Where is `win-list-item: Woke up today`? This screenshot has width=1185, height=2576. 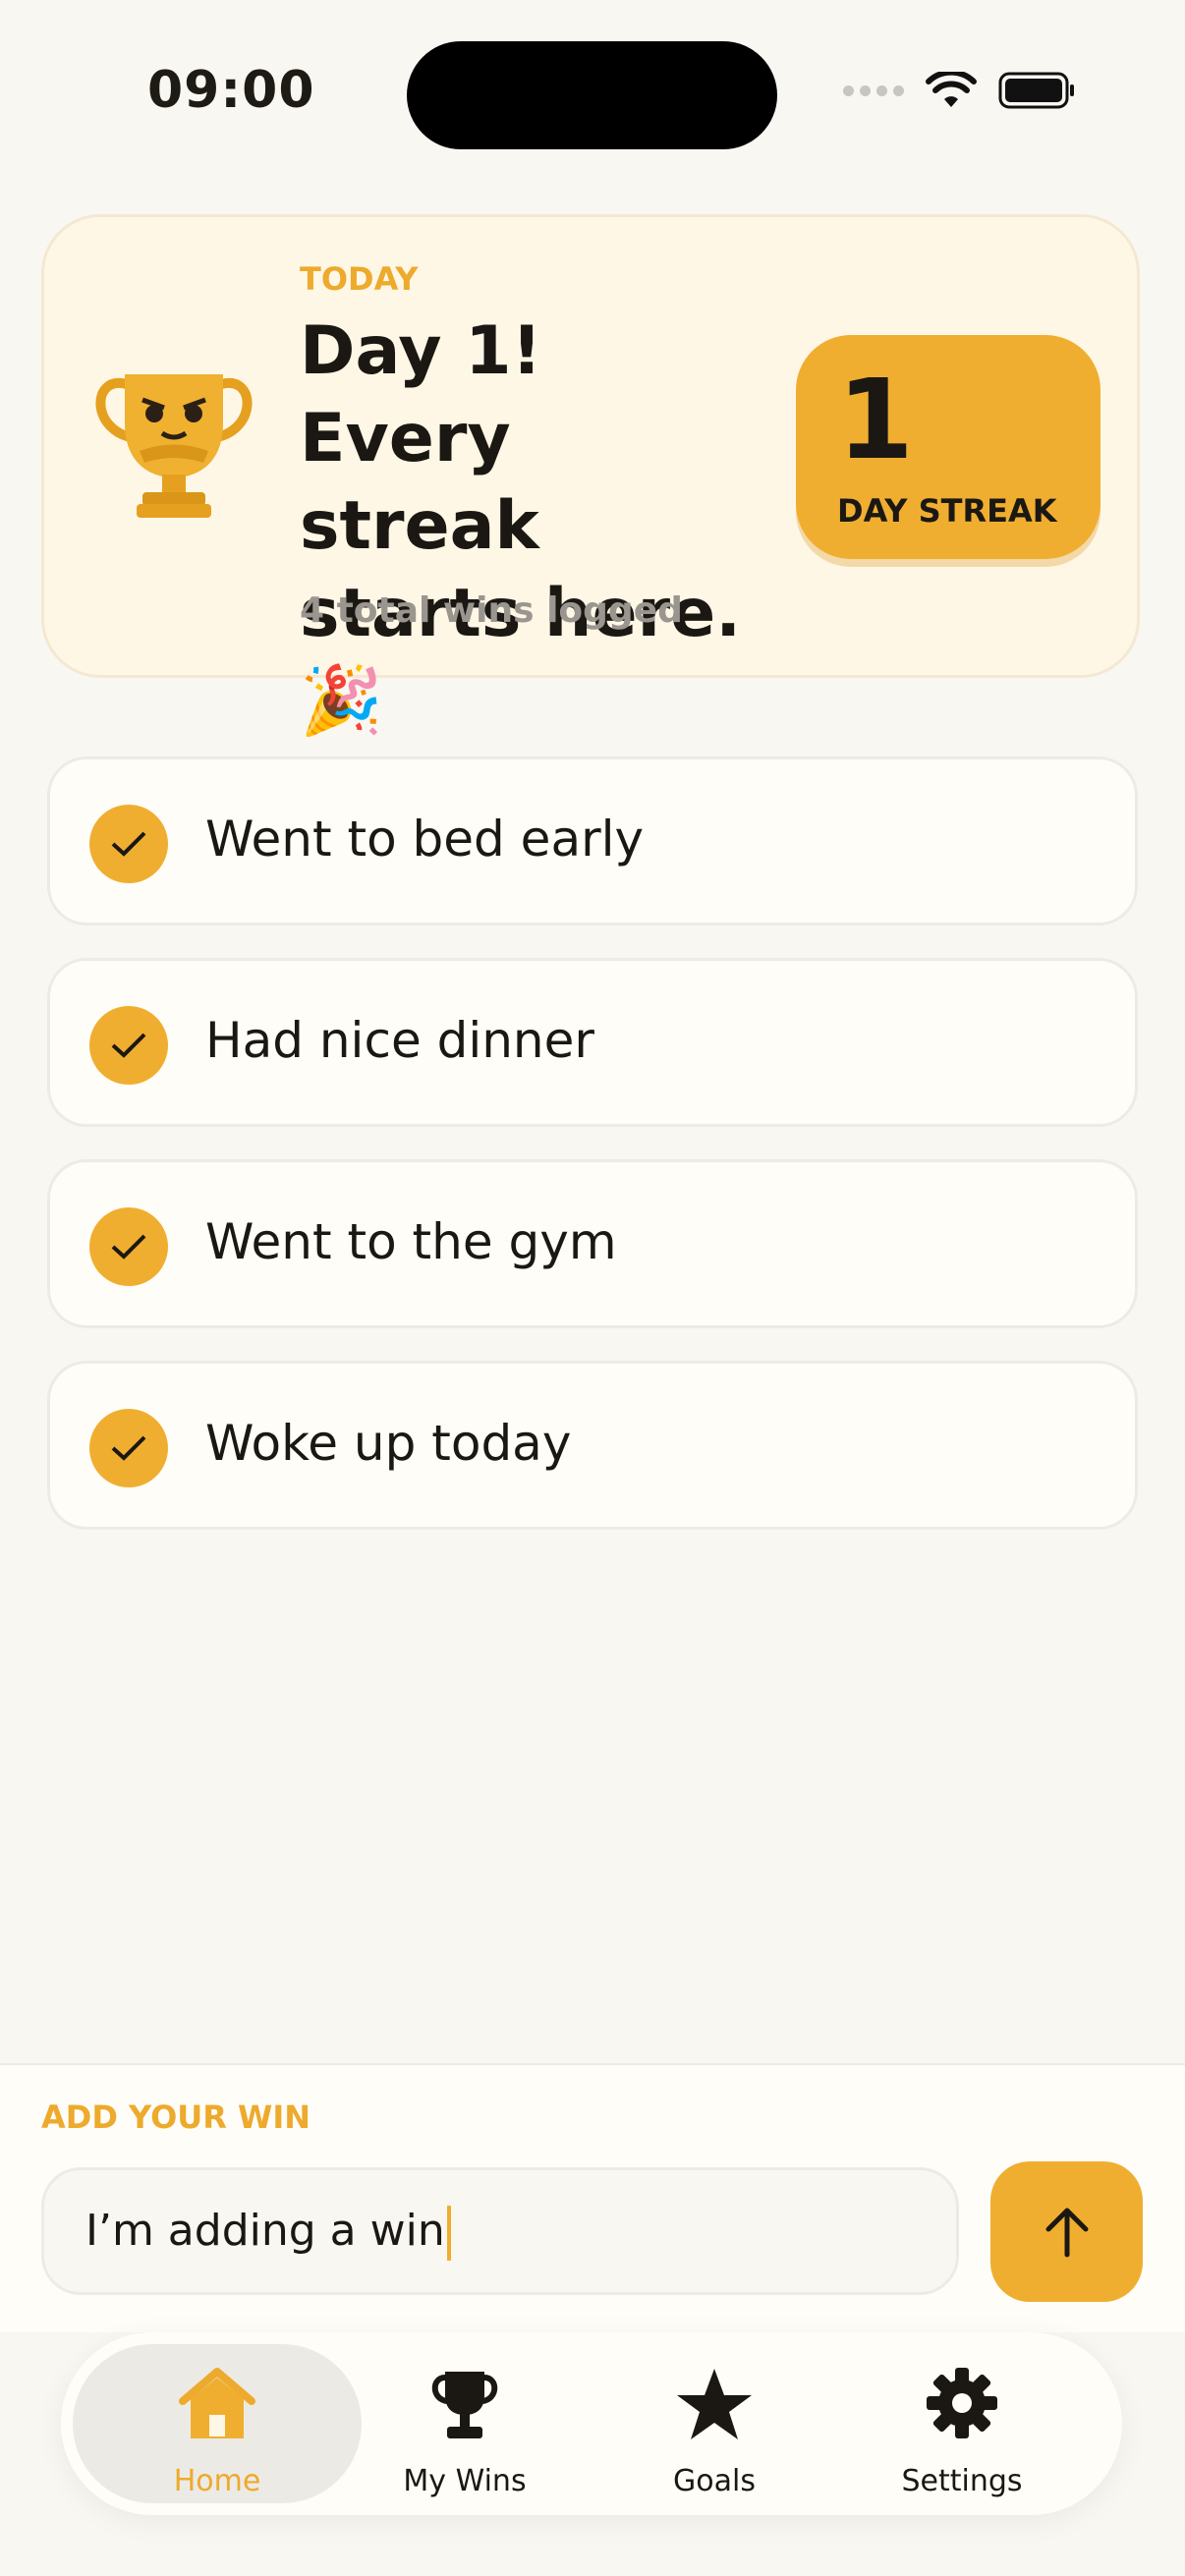 win-list-item: Woke up today is located at coordinates (592, 1445).